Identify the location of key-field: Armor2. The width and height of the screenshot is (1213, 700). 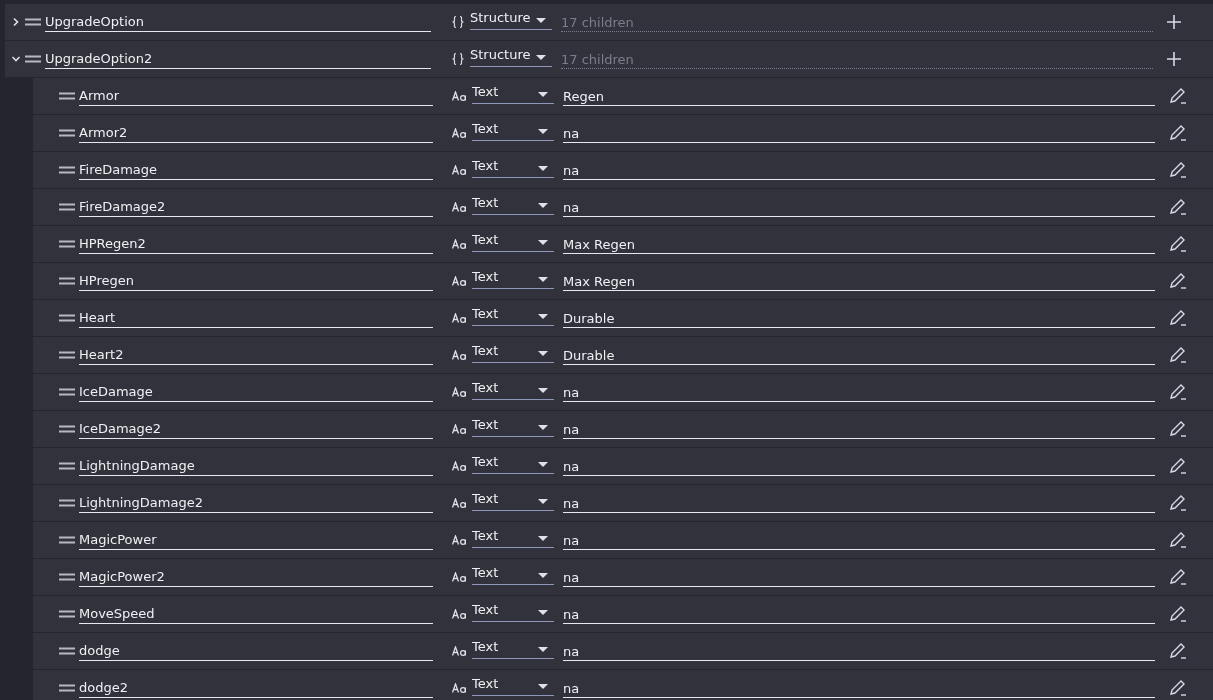
(256, 133).